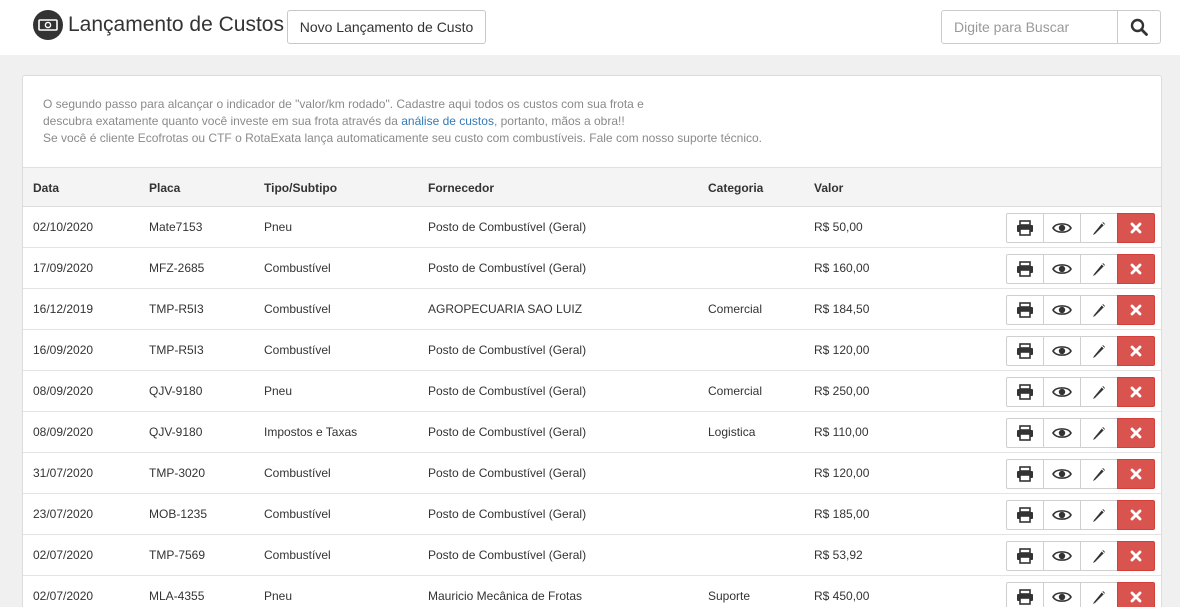  I want to click on column-header-fornecedor: Fornecedor, so click(461, 188).